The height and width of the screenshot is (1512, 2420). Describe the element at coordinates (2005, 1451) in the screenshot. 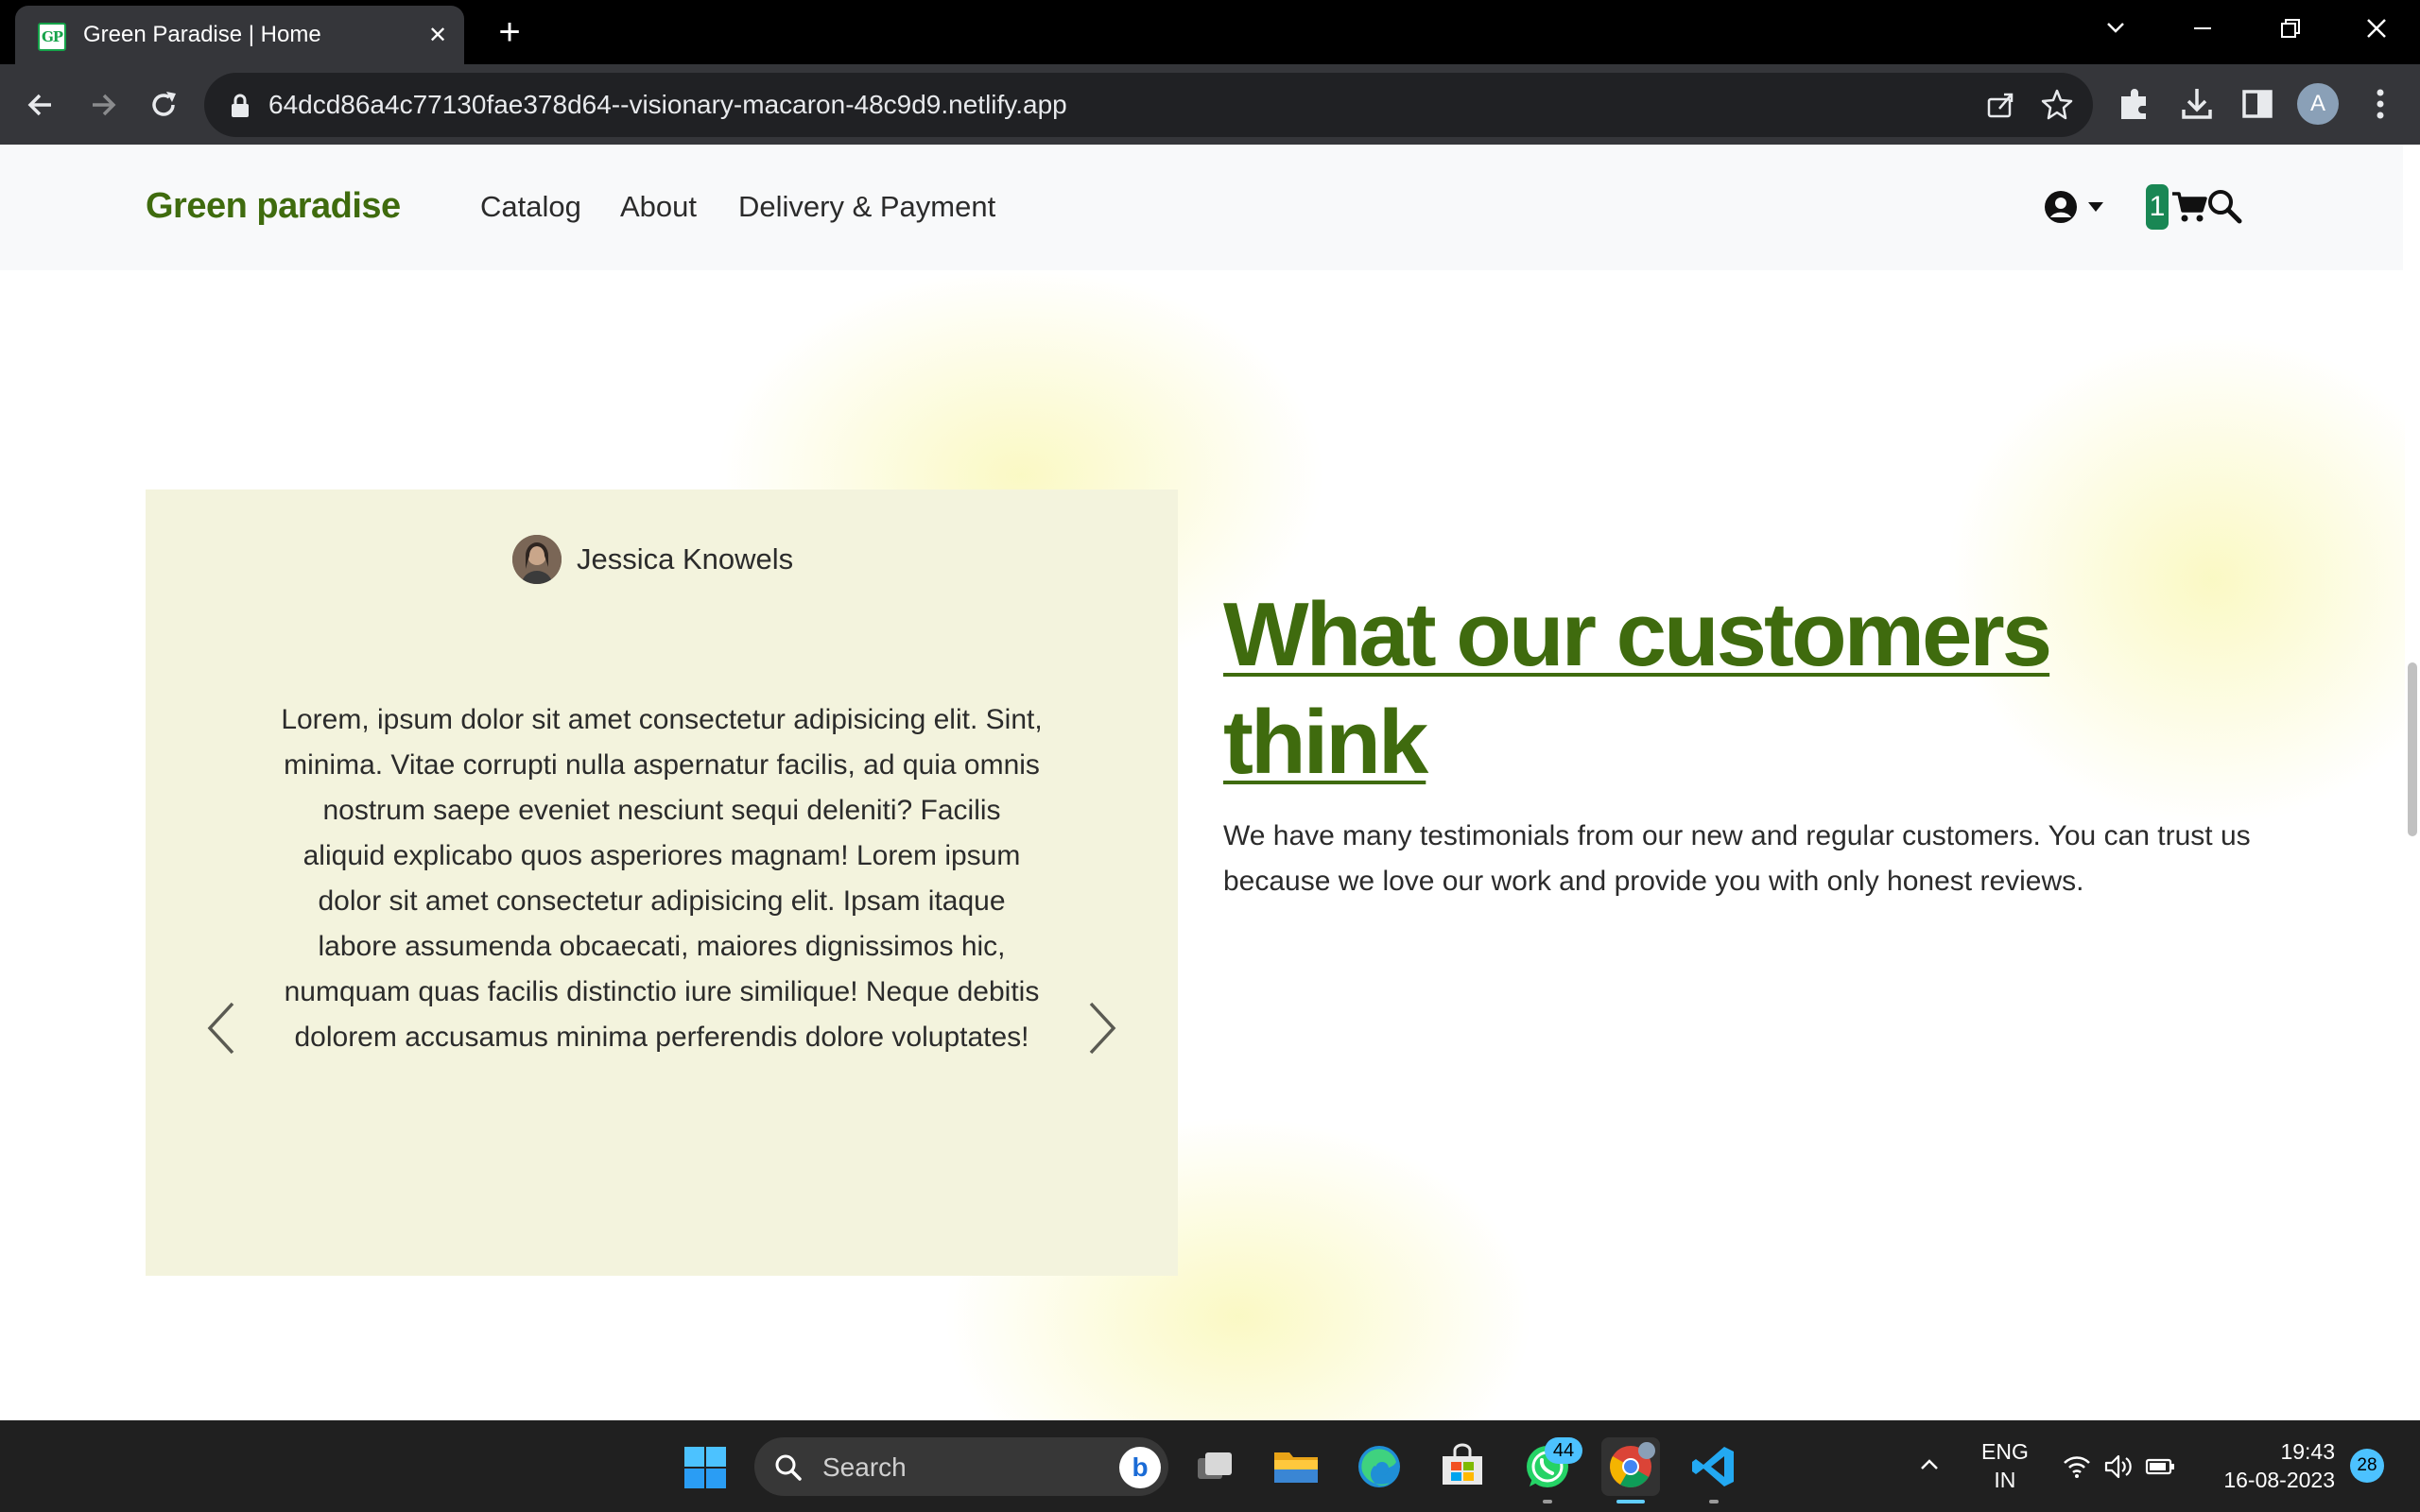

I see `language-code: ENG` at that location.